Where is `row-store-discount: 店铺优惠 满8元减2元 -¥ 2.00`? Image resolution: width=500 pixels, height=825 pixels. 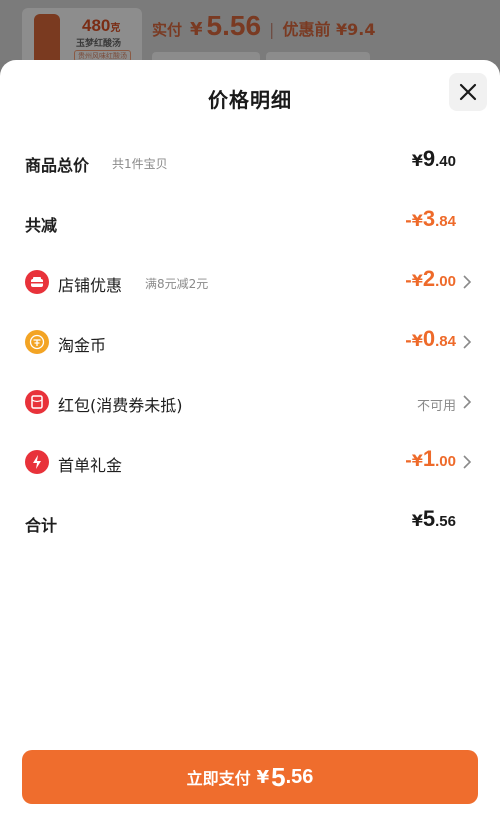
row-store-discount: 店铺优惠 满8元减2元 -¥ 2.00 is located at coordinates (250, 282).